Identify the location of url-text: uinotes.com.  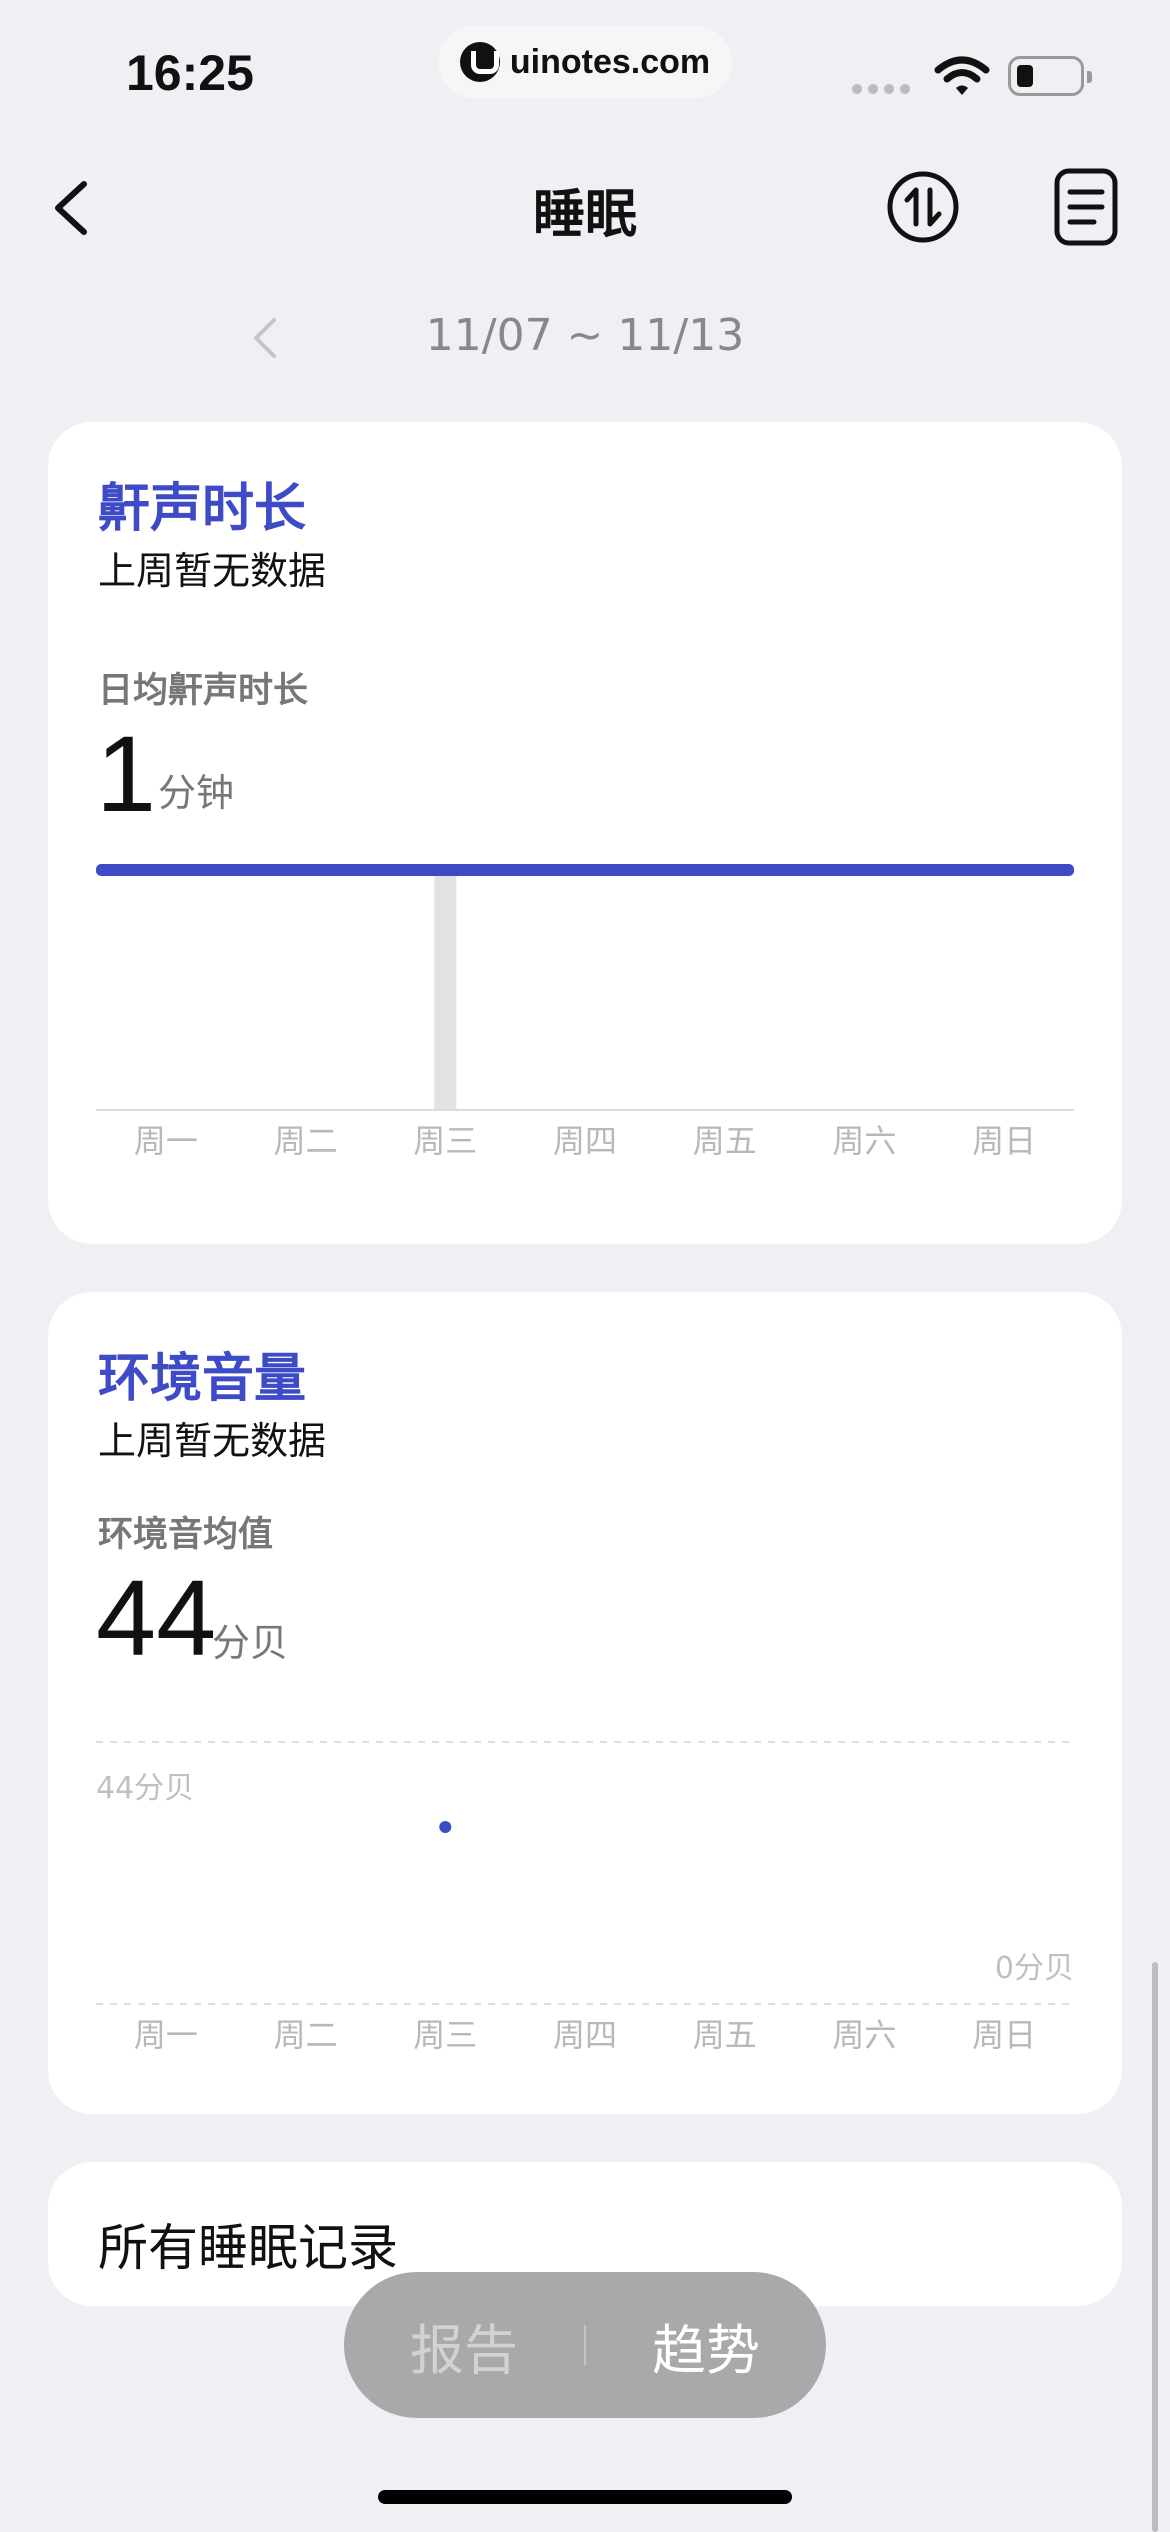
(610, 61).